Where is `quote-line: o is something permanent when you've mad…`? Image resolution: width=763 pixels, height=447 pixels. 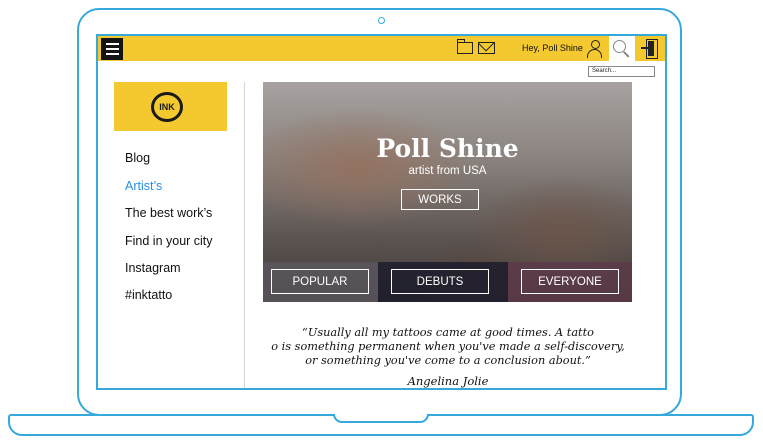 quote-line: o is something permanent when you've mad… is located at coordinates (448, 346).